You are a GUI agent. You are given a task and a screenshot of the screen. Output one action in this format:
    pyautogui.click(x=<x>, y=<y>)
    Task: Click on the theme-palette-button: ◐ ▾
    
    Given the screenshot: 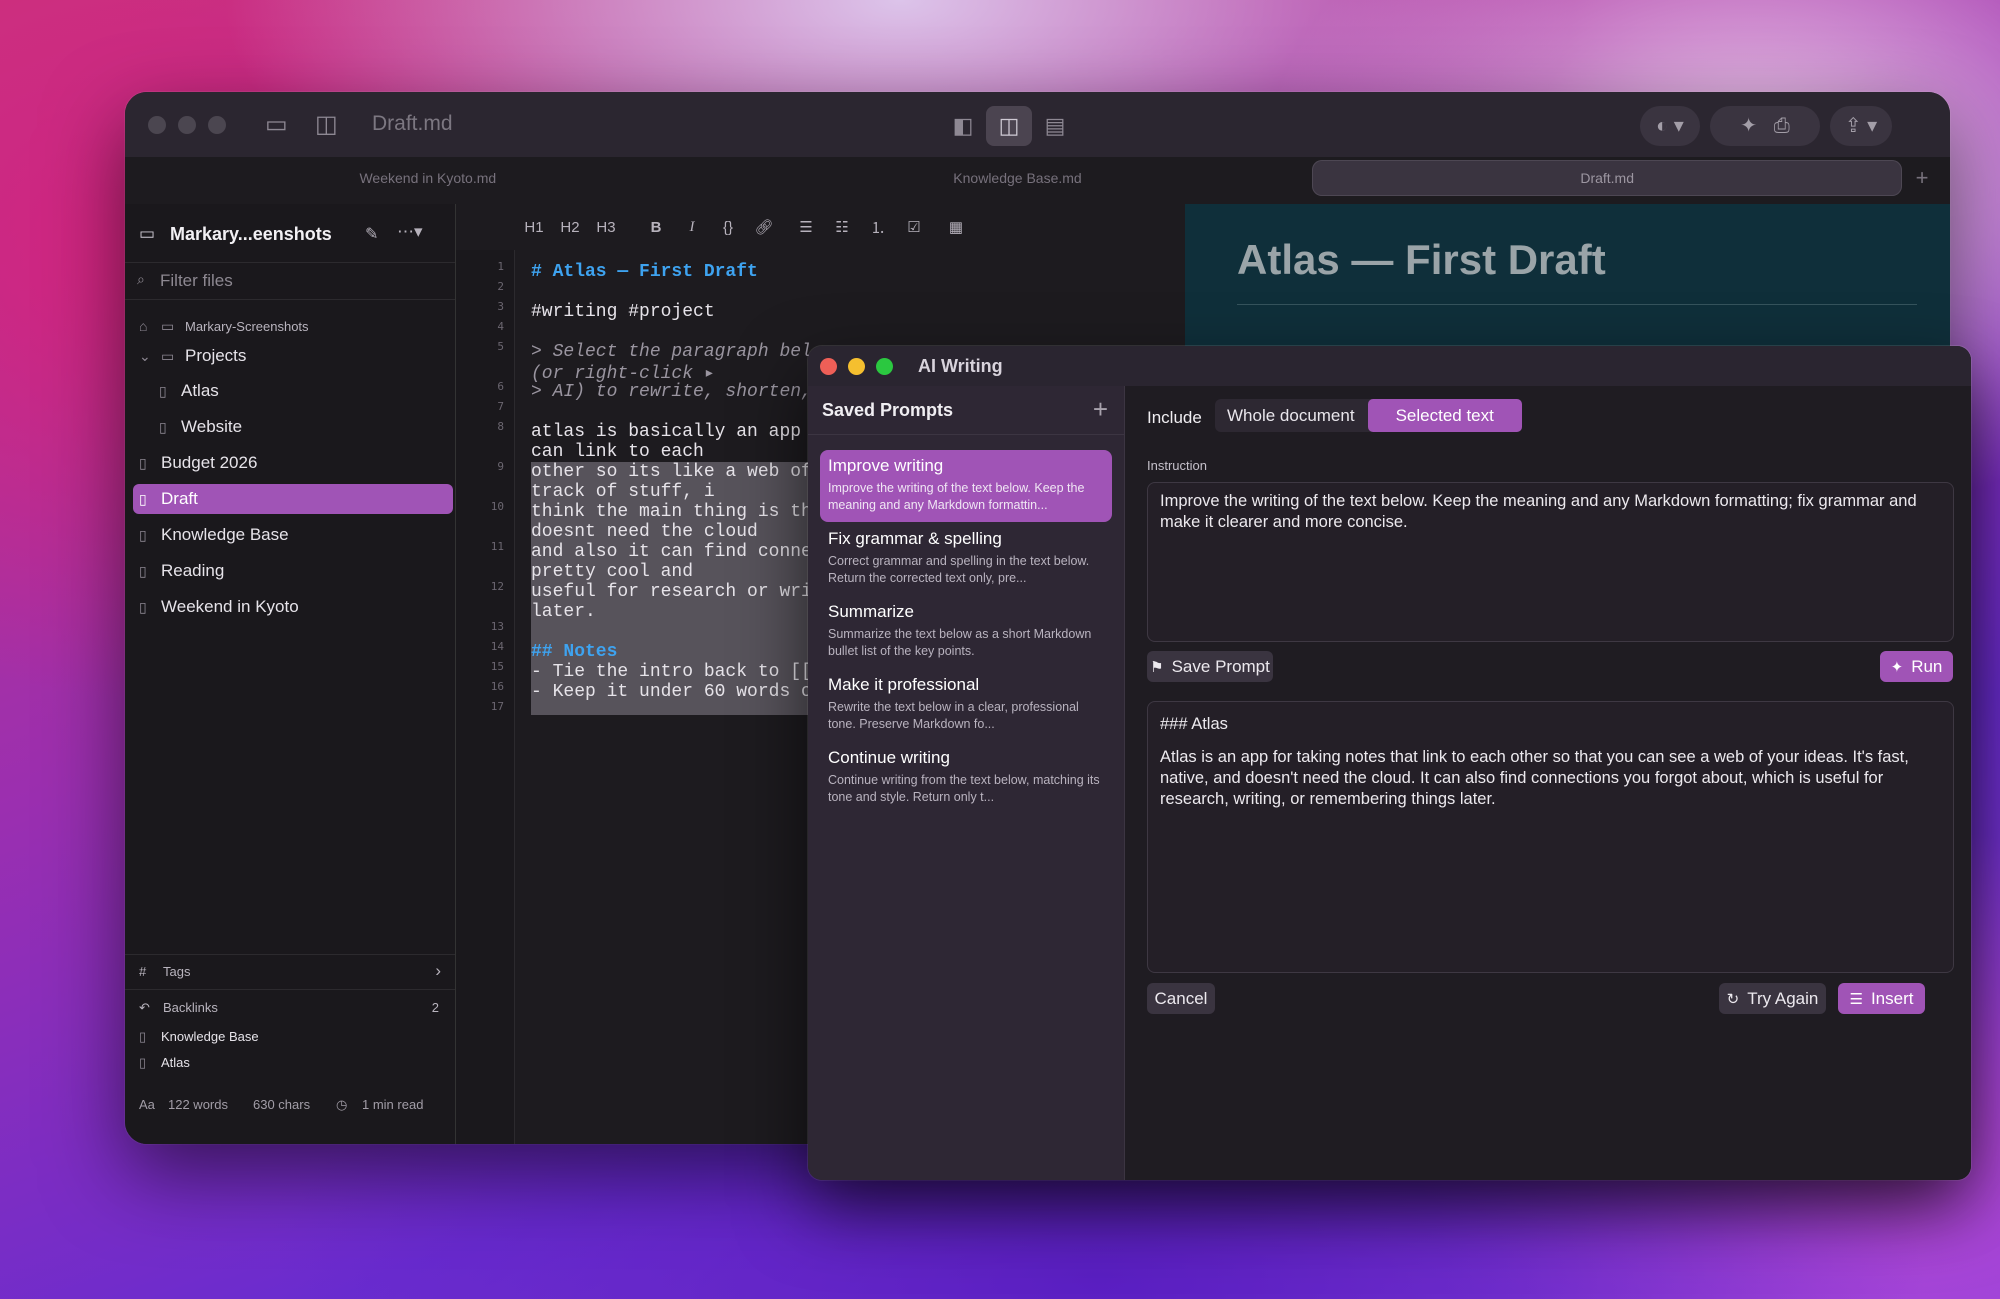 What is the action you would take?
    pyautogui.click(x=1670, y=126)
    